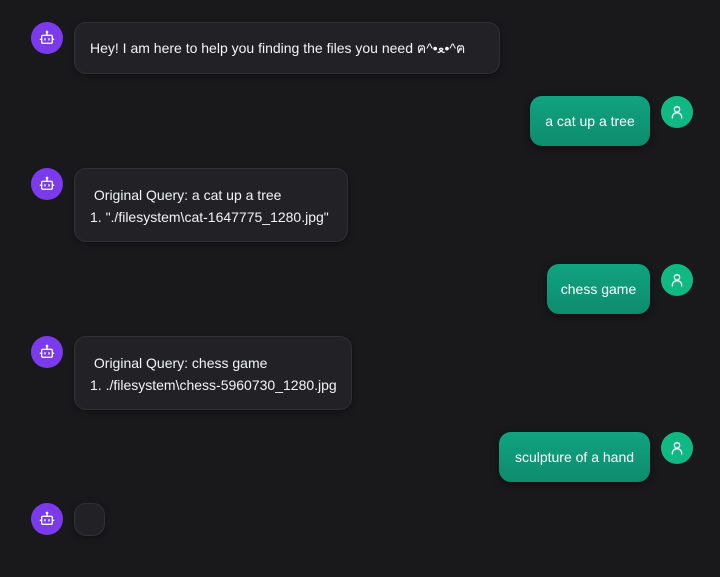  I want to click on file-result-item: 1. ./filesystem\chess-5960730_1280.jpg, so click(213, 385).